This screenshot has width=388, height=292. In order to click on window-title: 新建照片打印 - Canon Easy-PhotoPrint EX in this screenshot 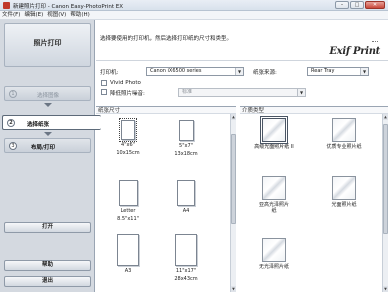, I will do `click(68, 7)`.